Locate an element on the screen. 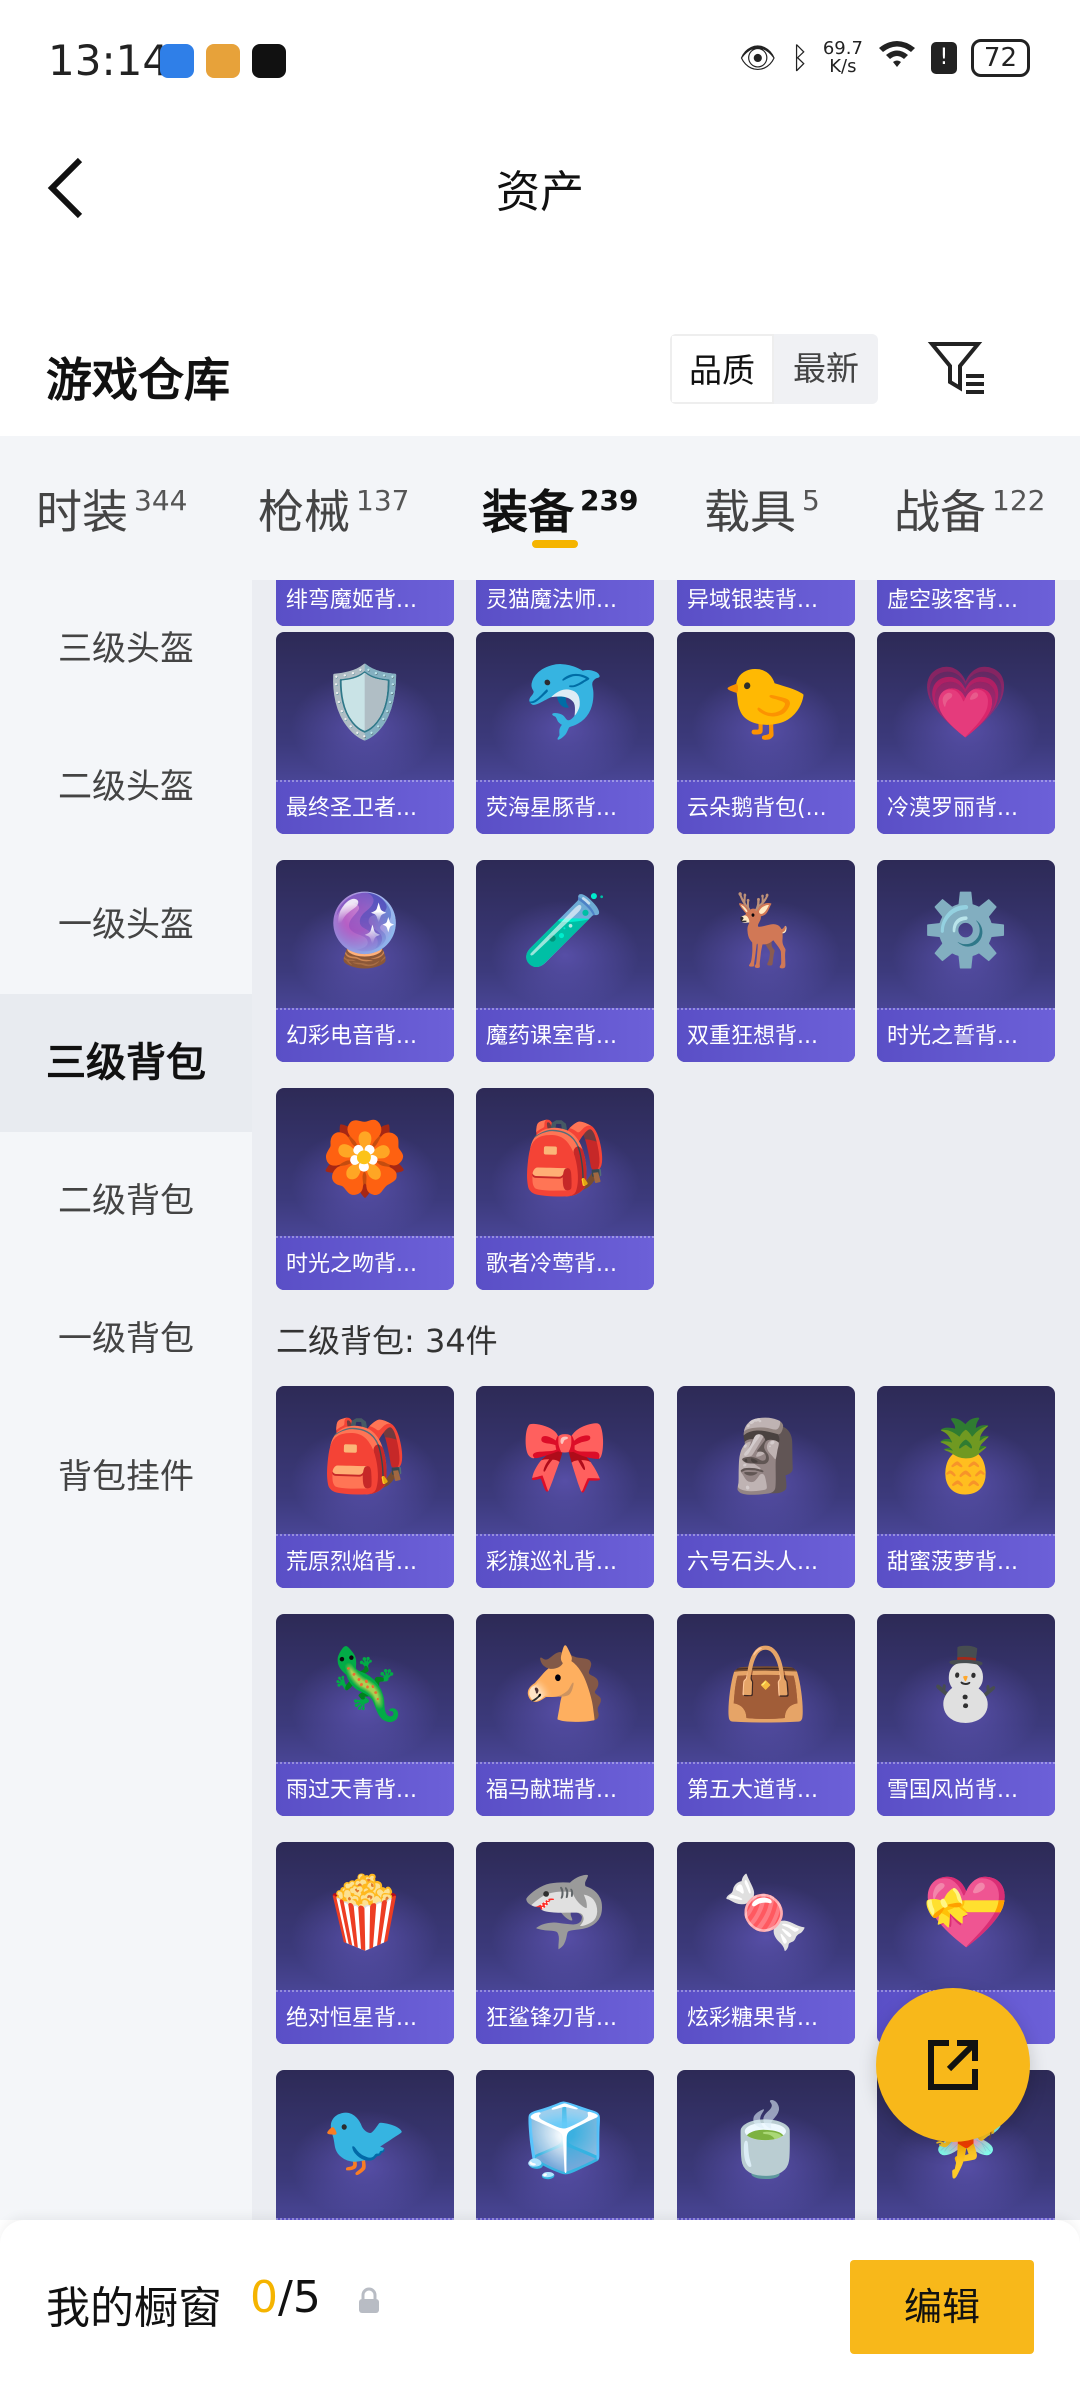 Image resolution: width=1080 pixels, height=2382 pixels. item-card: 🍵 is located at coordinates (766, 2145).